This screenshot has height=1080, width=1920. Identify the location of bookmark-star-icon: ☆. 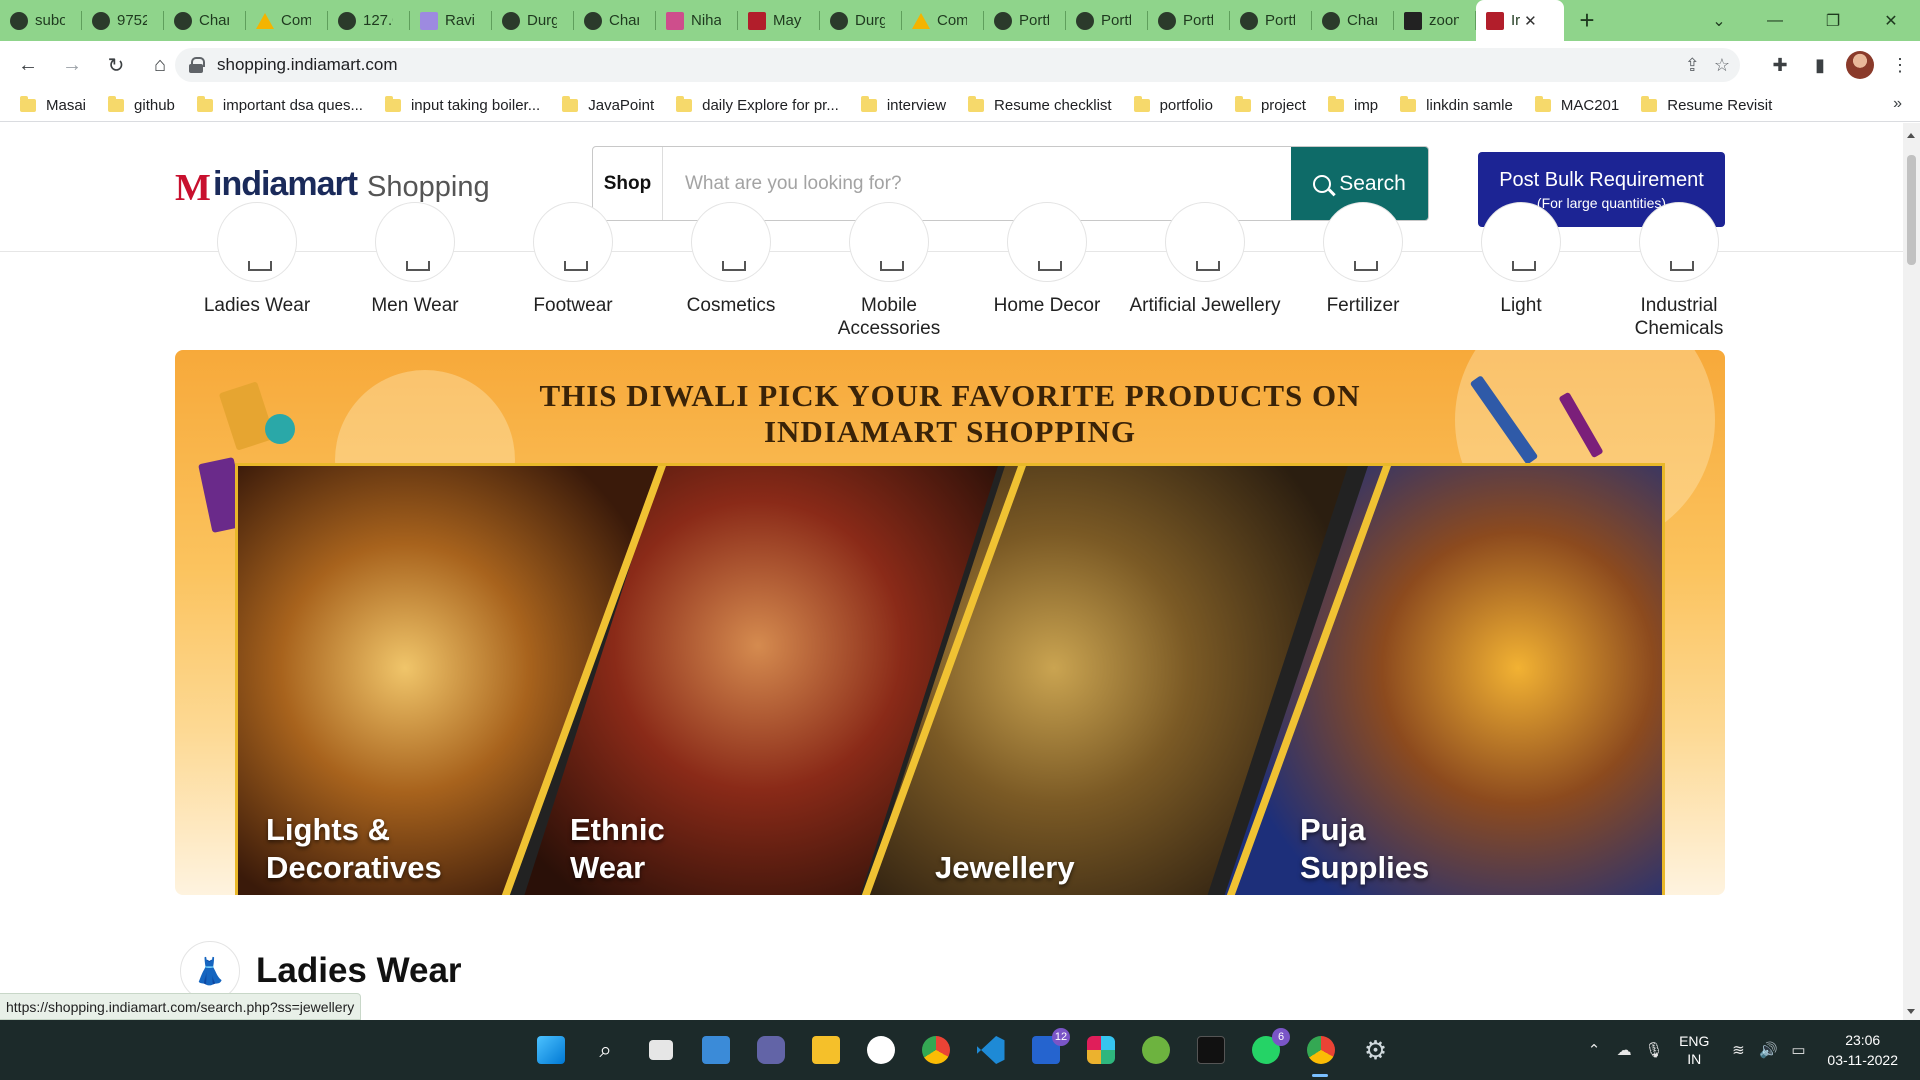
(1722, 65).